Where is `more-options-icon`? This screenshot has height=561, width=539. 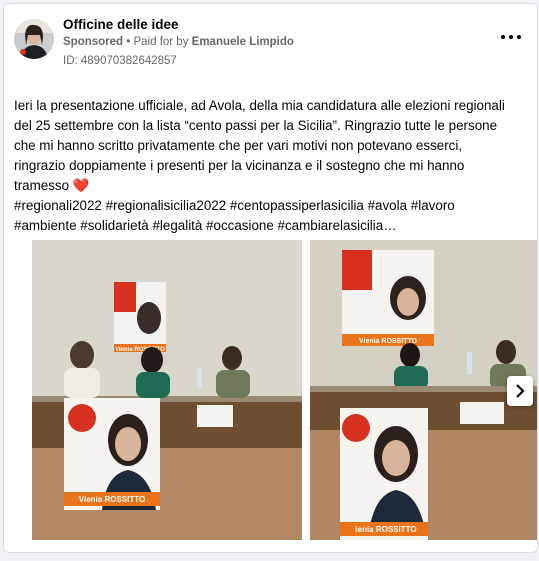
more-options-icon is located at coordinates (503, 37).